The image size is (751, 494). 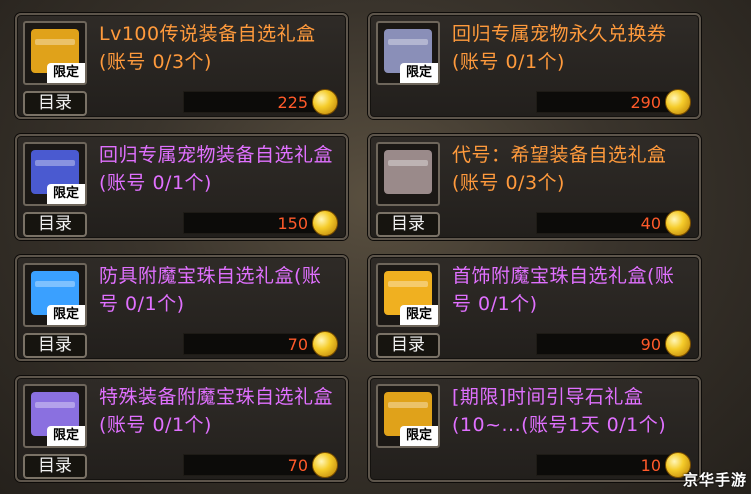 I want to click on item-price: 40, so click(x=613, y=223).